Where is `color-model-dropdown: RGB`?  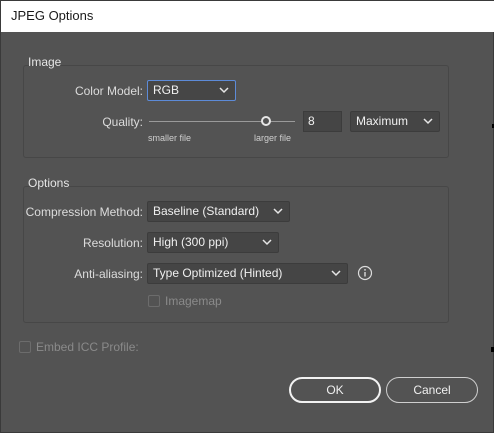 color-model-dropdown: RGB is located at coordinates (191, 90).